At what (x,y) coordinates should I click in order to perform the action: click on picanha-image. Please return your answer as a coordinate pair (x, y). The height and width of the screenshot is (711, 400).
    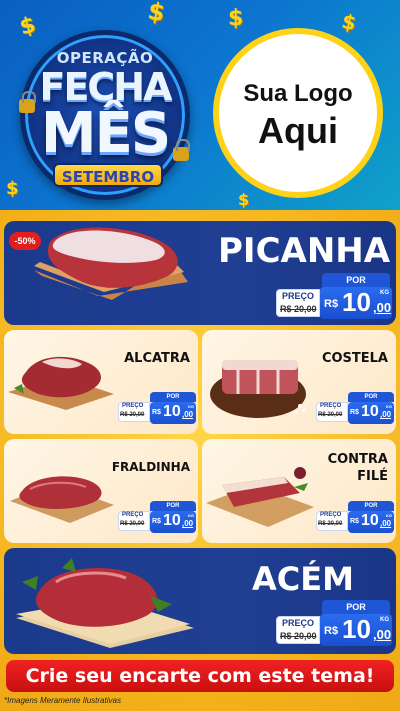
    Looking at the image, I should click on (111, 263).